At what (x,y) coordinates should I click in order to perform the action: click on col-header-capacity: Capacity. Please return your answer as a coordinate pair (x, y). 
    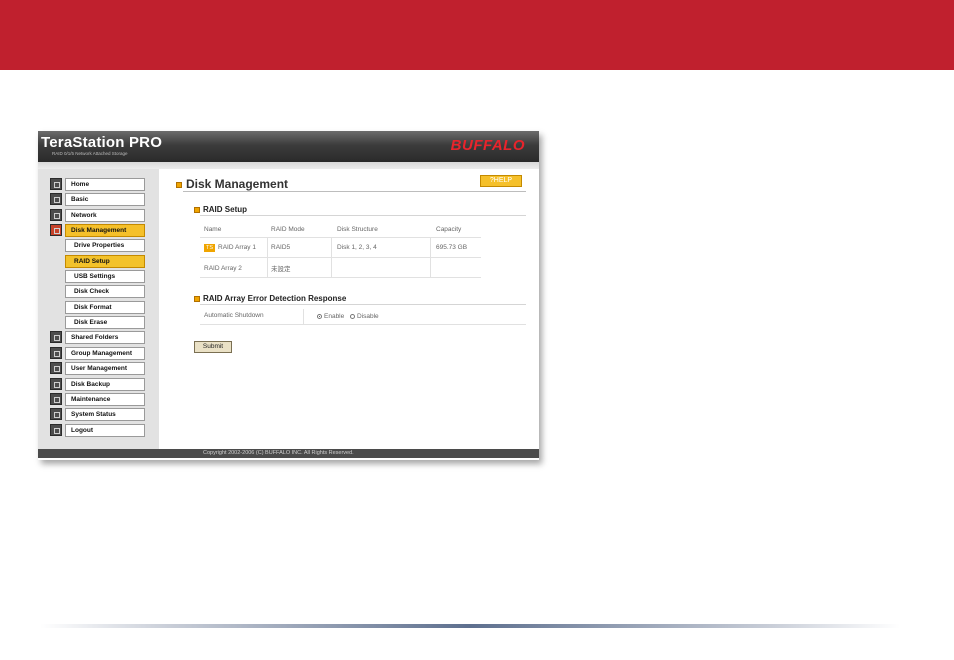
    Looking at the image, I should click on (449, 229).